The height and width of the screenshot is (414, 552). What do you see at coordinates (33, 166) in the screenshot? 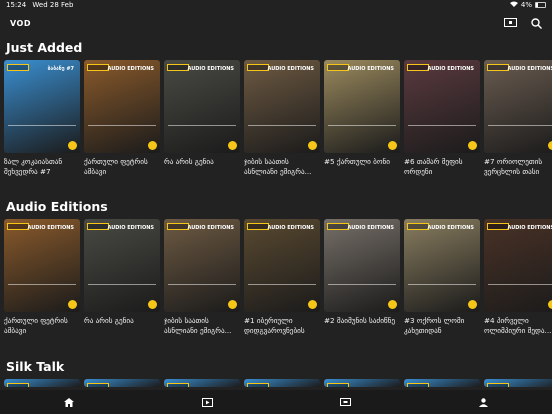
I see `card-title: ზალ კოკაიასთან შეხვედრა #7` at bounding box center [33, 166].